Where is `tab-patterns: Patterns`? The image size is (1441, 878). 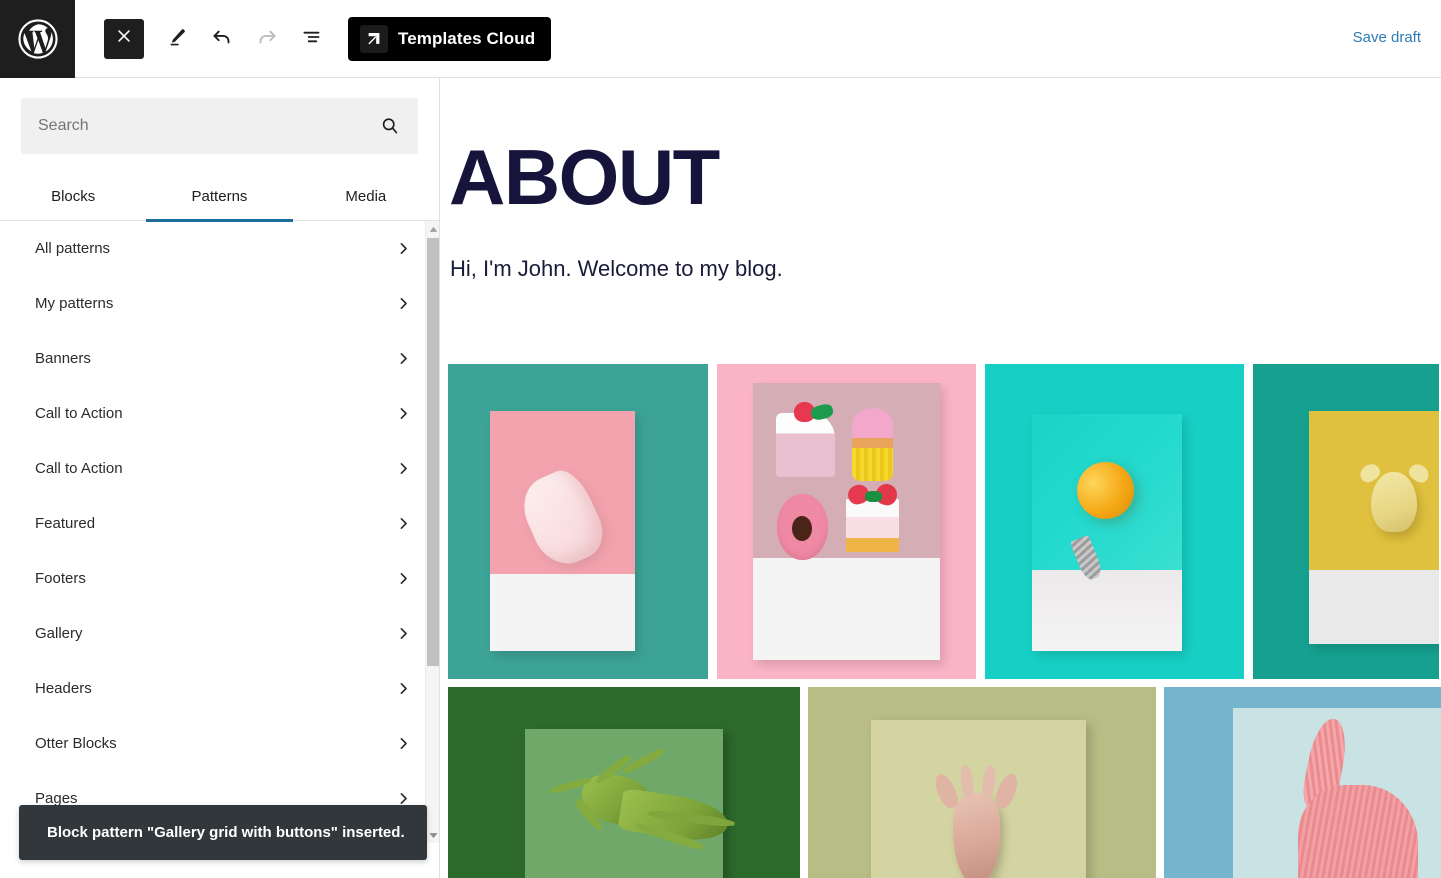 tab-patterns: Patterns is located at coordinates (219, 197).